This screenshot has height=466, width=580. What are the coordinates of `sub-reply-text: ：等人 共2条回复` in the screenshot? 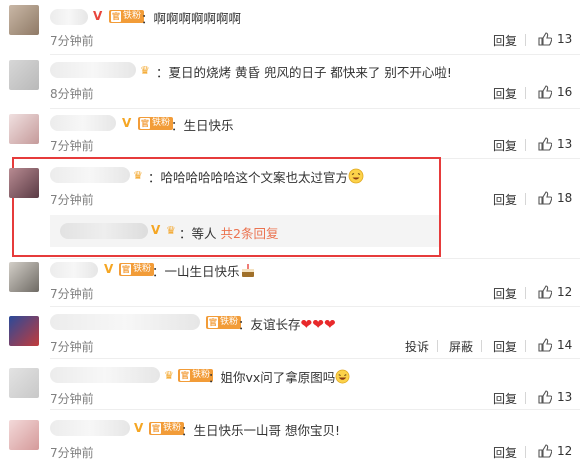 It's located at (229, 233).